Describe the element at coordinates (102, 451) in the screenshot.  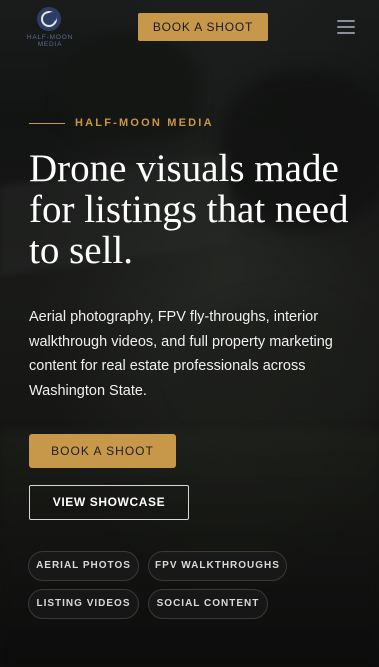
I see `book-shoot-button: BOOK A SHOOT` at that location.